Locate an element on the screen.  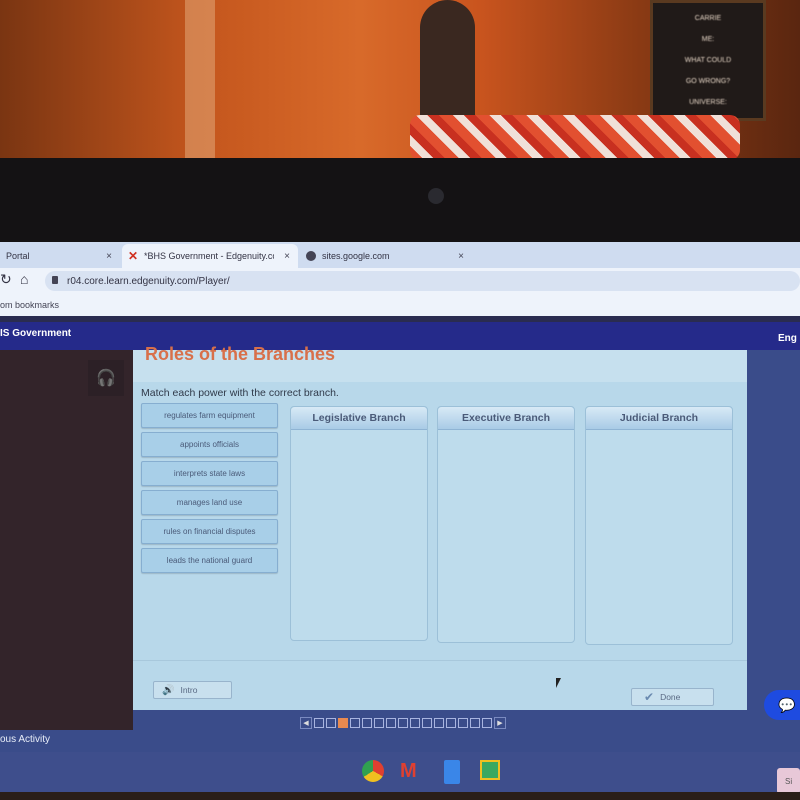
home-icon: ⌂ is located at coordinates (24, 279).